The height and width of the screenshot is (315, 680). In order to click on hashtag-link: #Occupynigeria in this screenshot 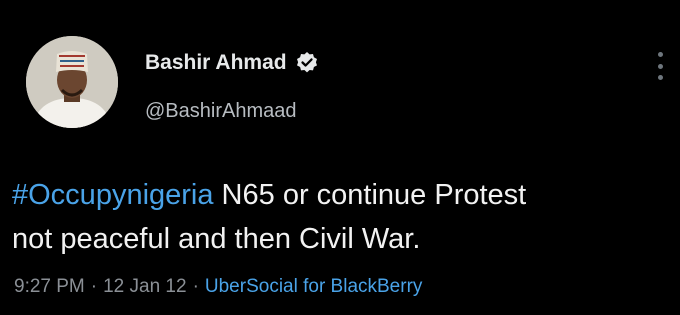, I will do `click(113, 195)`.